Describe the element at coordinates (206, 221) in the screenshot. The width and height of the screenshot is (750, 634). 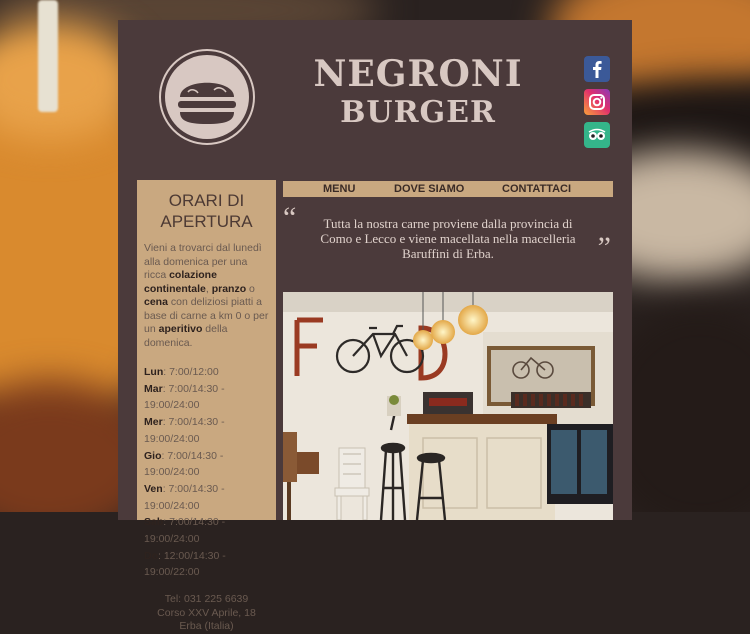
I see `opening-hours-title-line-2: APERTURA` at that location.